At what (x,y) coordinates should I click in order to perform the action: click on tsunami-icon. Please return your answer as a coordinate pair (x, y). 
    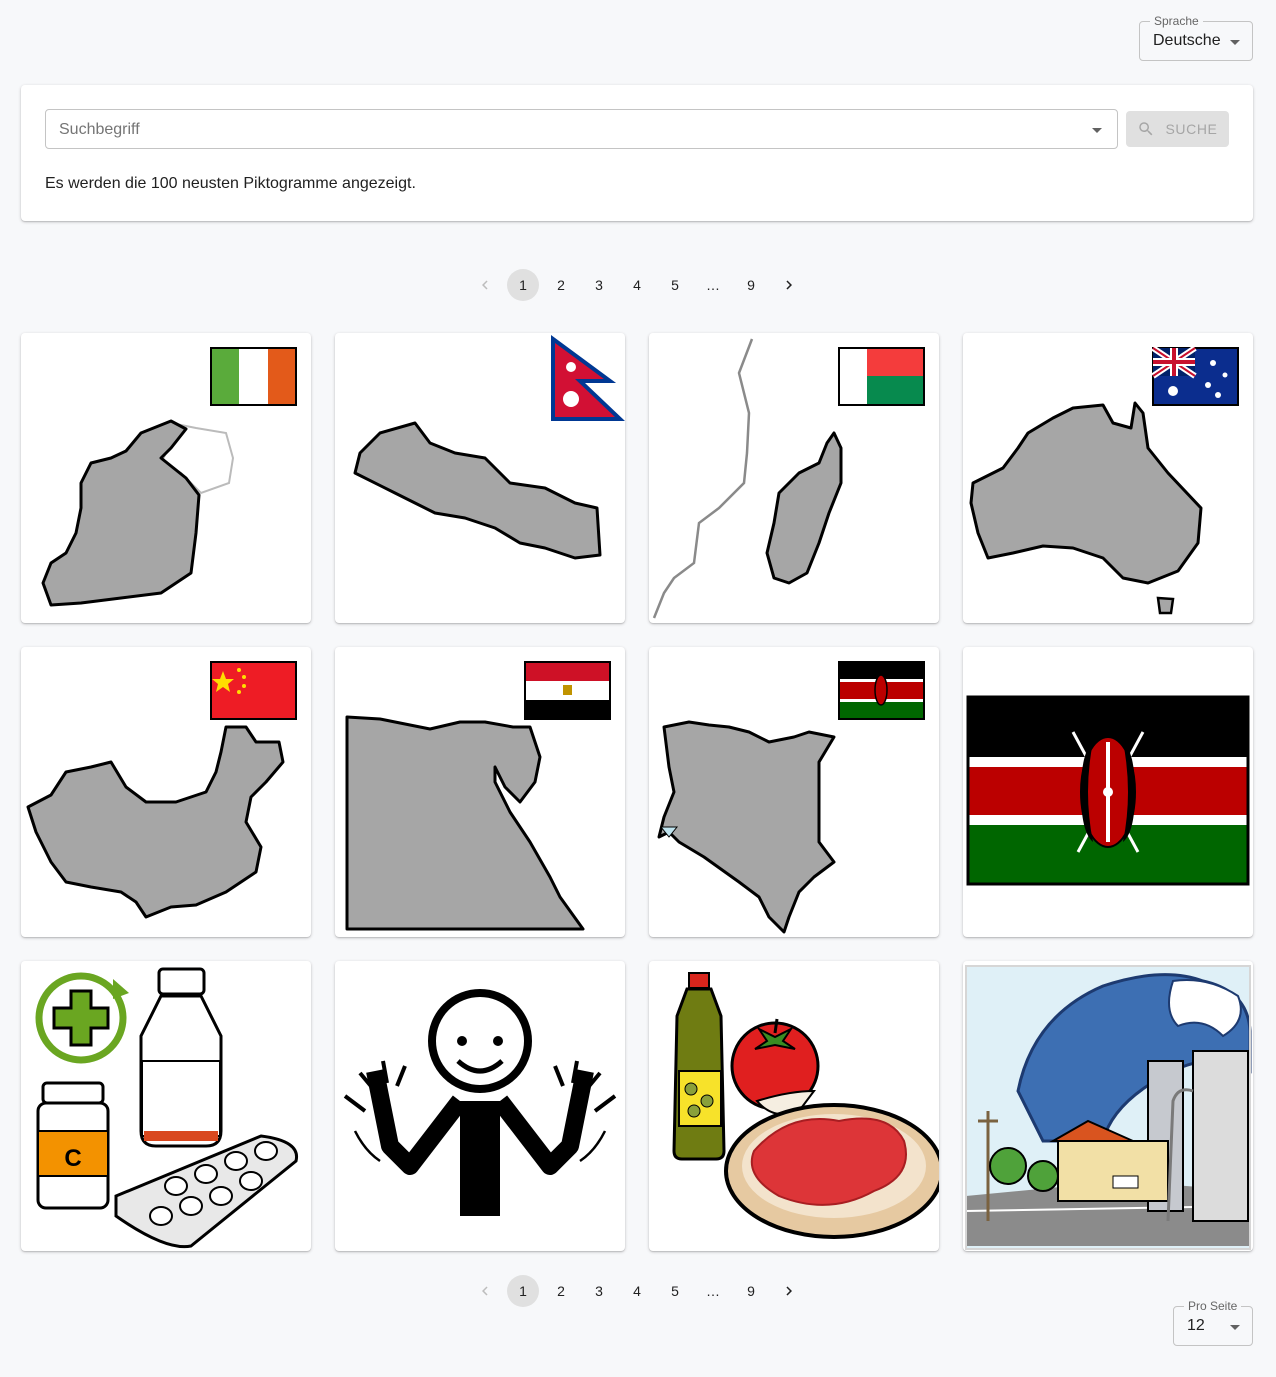
    Looking at the image, I should click on (1108, 1107).